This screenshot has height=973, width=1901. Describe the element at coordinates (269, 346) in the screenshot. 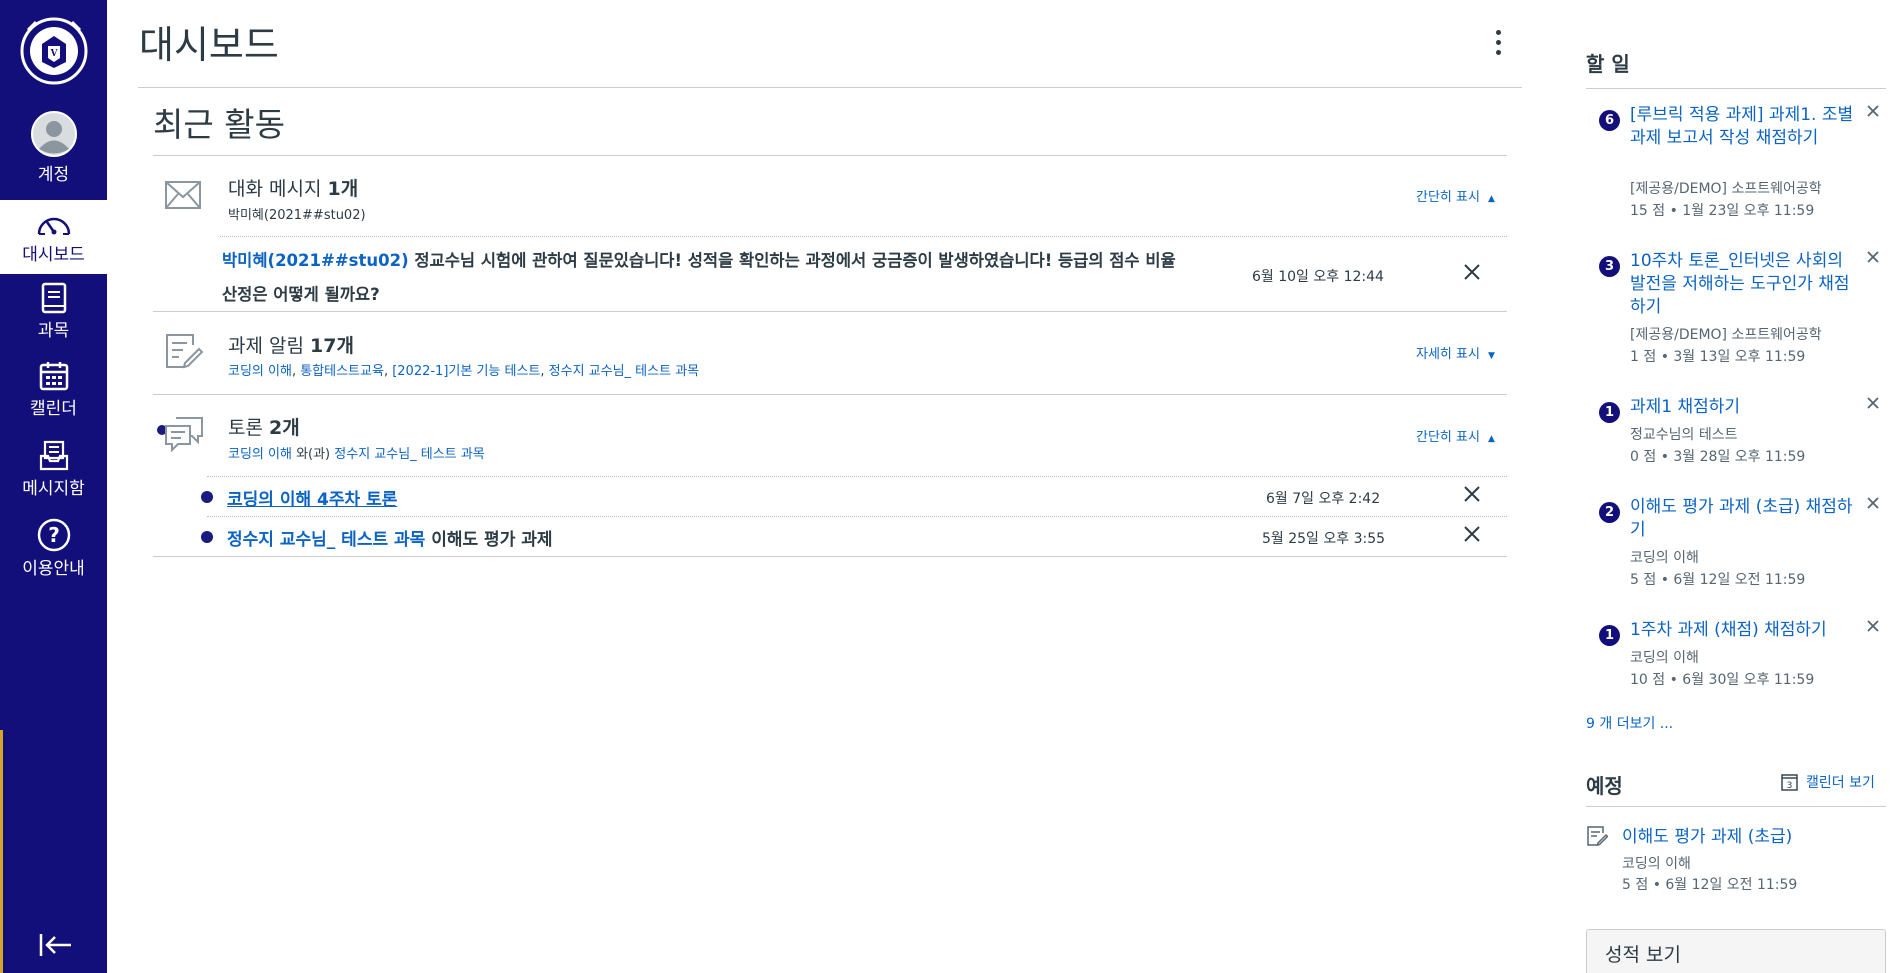

I see `group-title-text: 과제 알림` at that location.